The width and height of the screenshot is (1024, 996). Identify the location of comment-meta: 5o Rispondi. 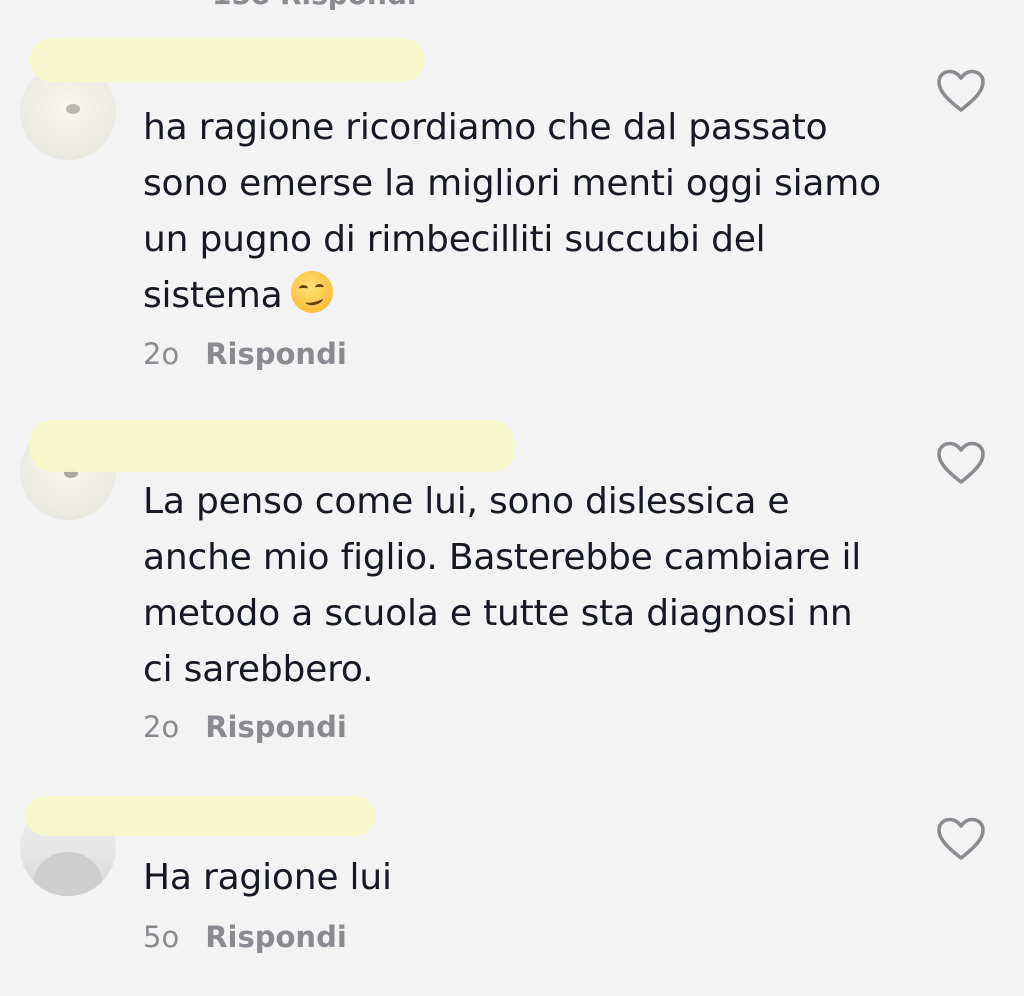
(245, 937).